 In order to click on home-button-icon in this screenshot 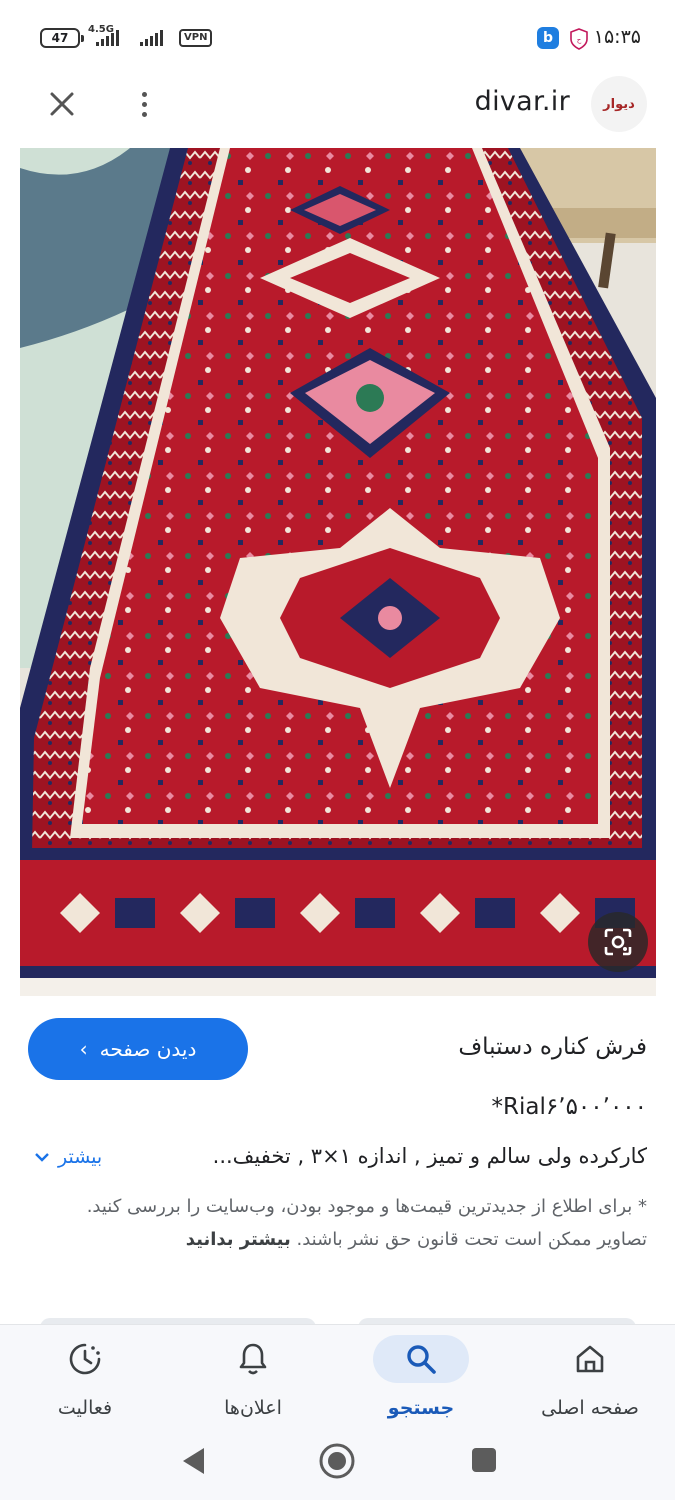, I will do `click(337, 1461)`.